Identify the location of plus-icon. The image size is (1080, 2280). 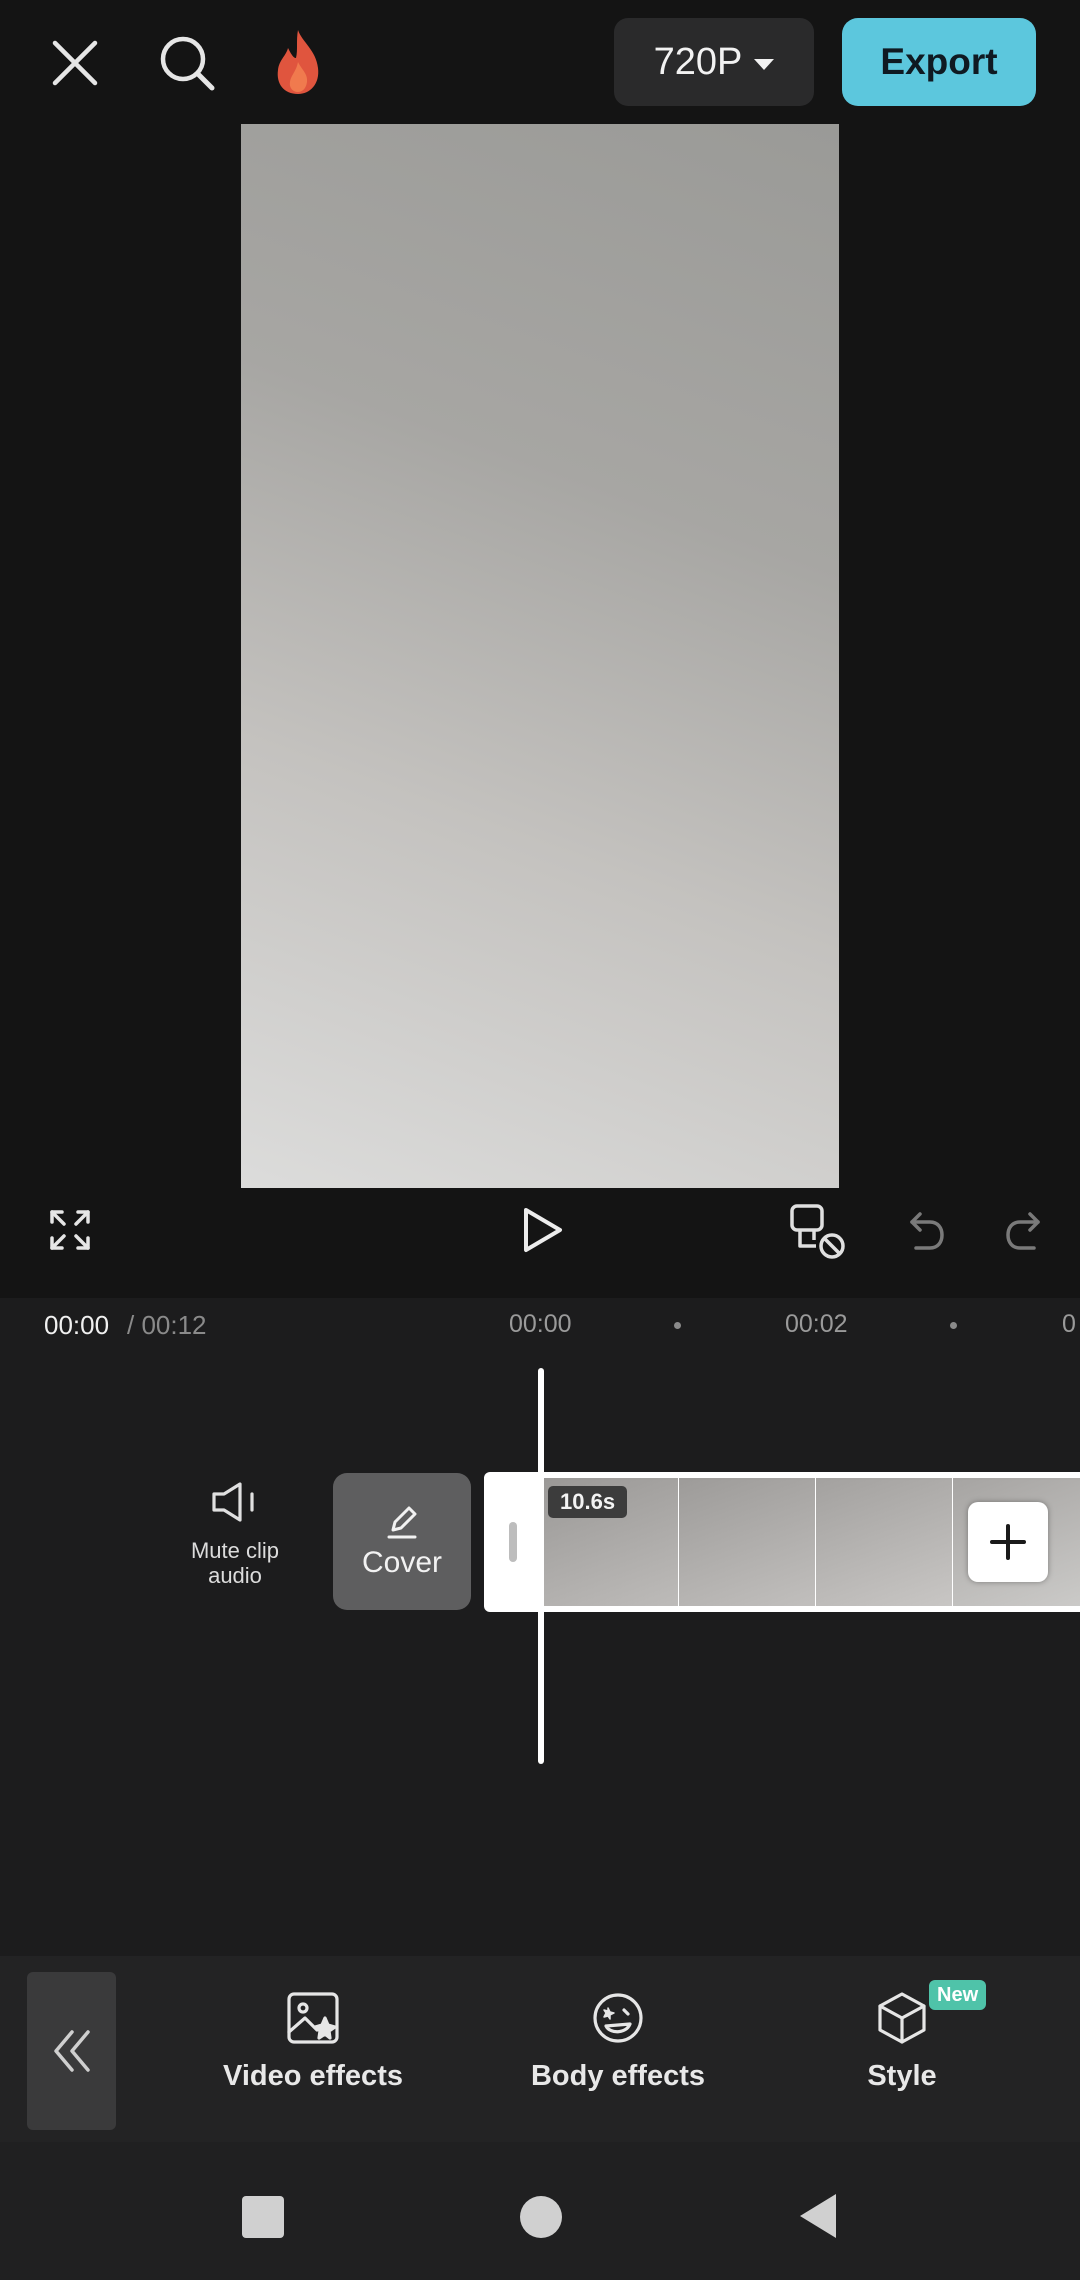
(1008, 1542).